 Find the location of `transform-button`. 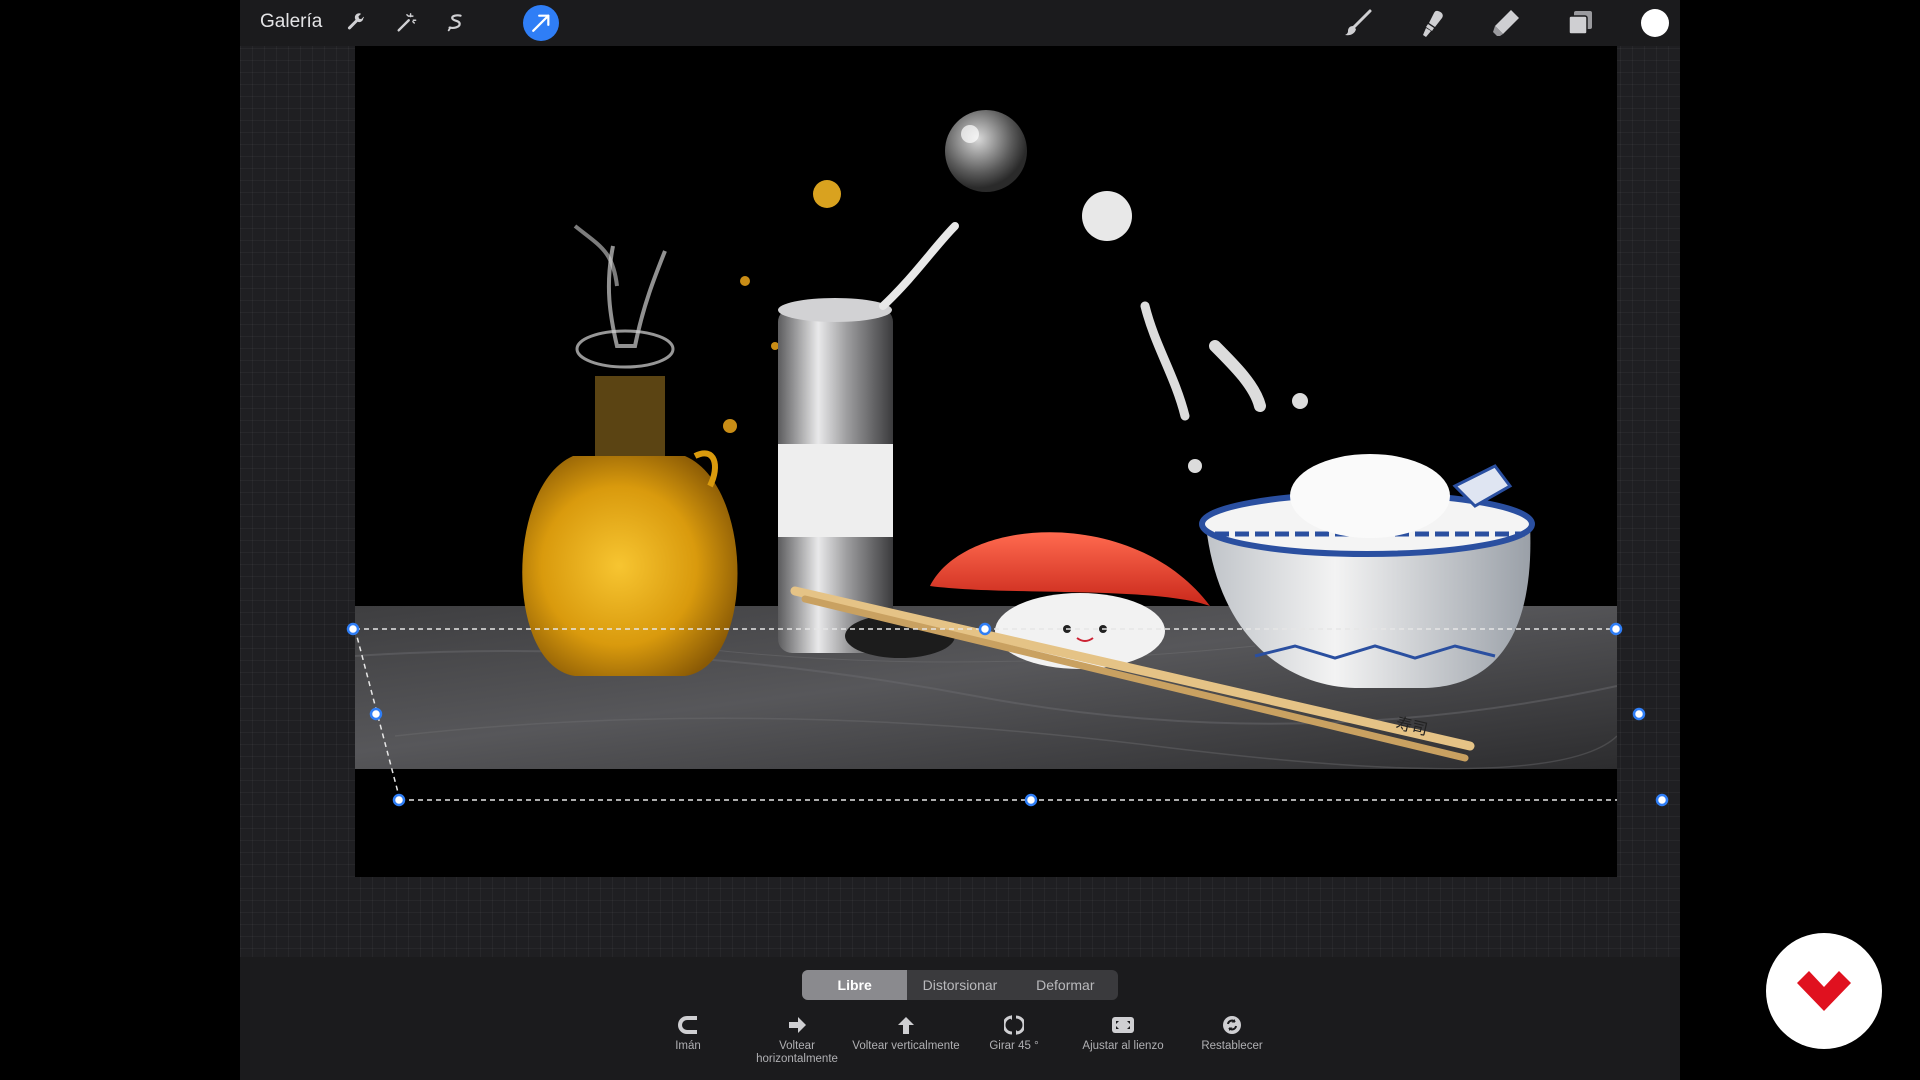

transform-button is located at coordinates (541, 23).